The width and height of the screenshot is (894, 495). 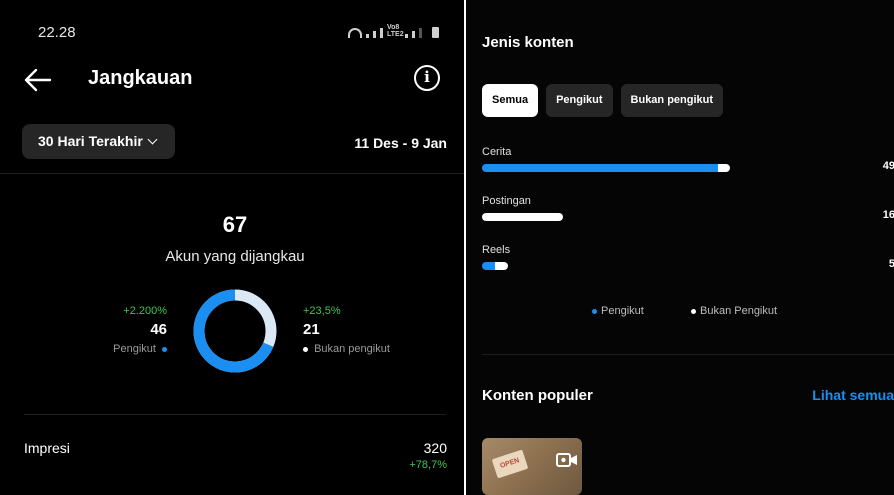 I want to click on date-range-label: 30 Hari Terakhir, so click(x=90, y=141).